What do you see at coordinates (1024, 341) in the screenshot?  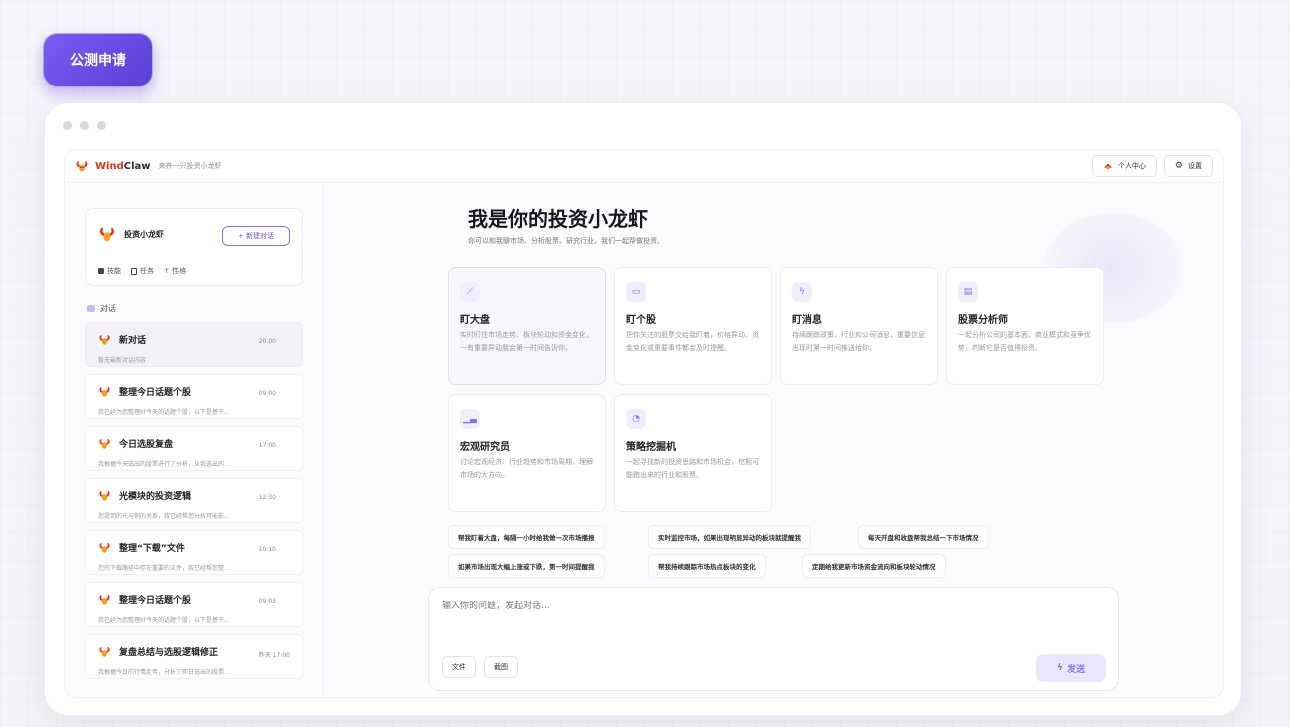 I see `card-description: 一起分析公司的基本面、商业模式和竞争优势，判断它是否值得投资。` at bounding box center [1024, 341].